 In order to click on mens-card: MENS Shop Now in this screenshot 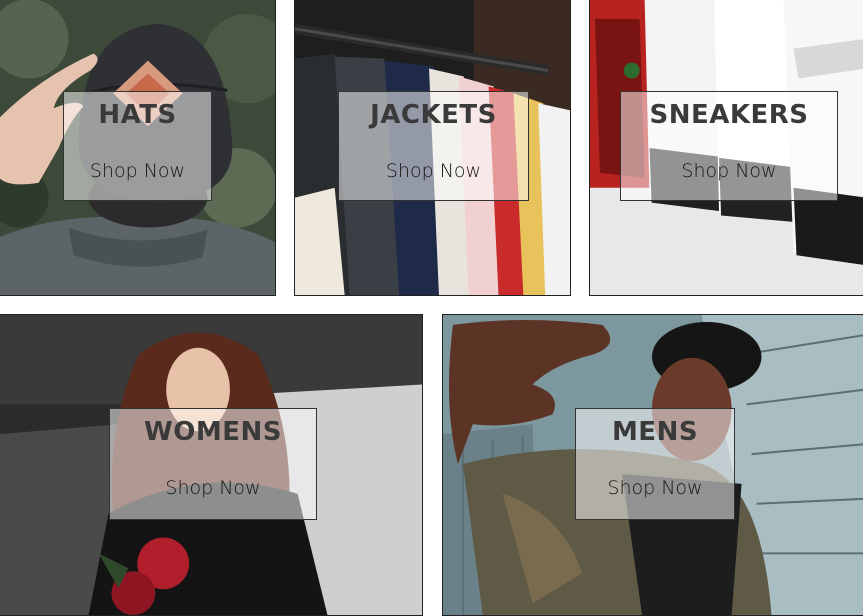, I will do `click(655, 464)`.